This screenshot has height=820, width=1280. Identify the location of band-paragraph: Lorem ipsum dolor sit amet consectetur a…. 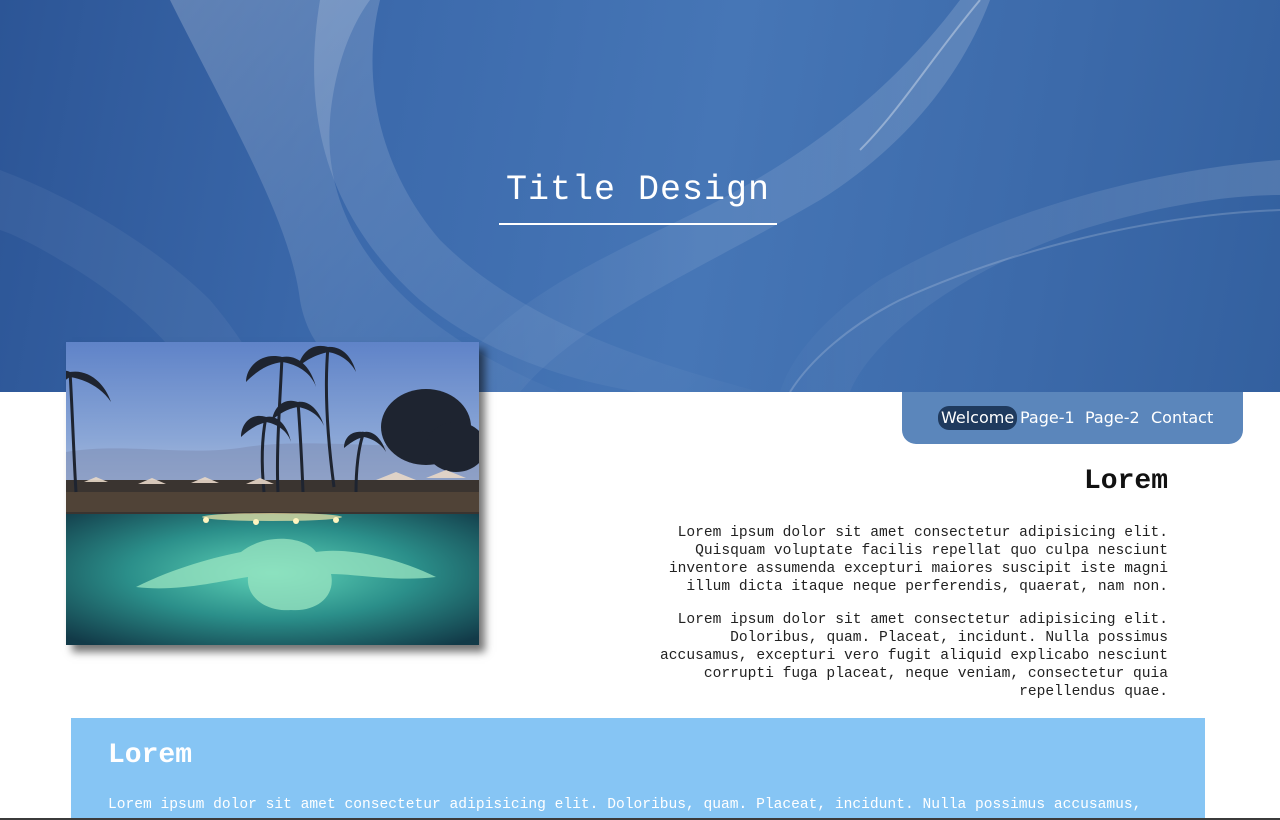
(625, 805).